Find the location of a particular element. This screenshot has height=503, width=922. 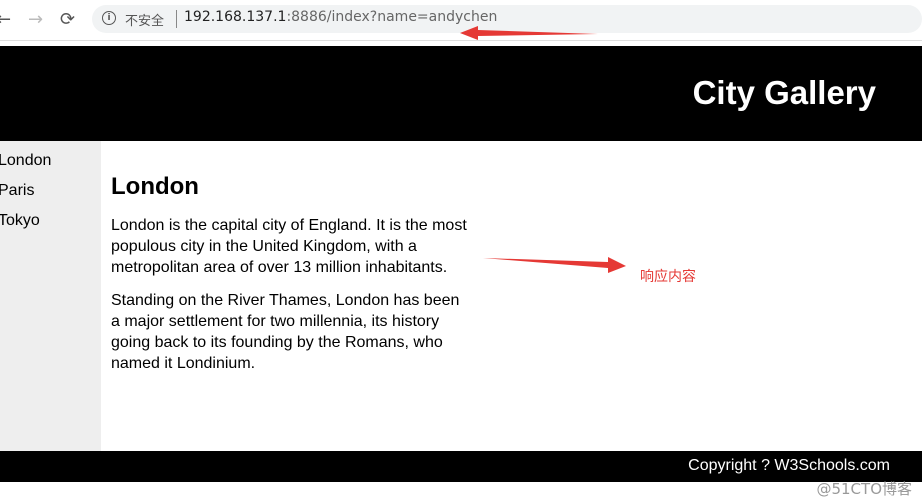

annotation-arrows is located at coordinates (543, 149).